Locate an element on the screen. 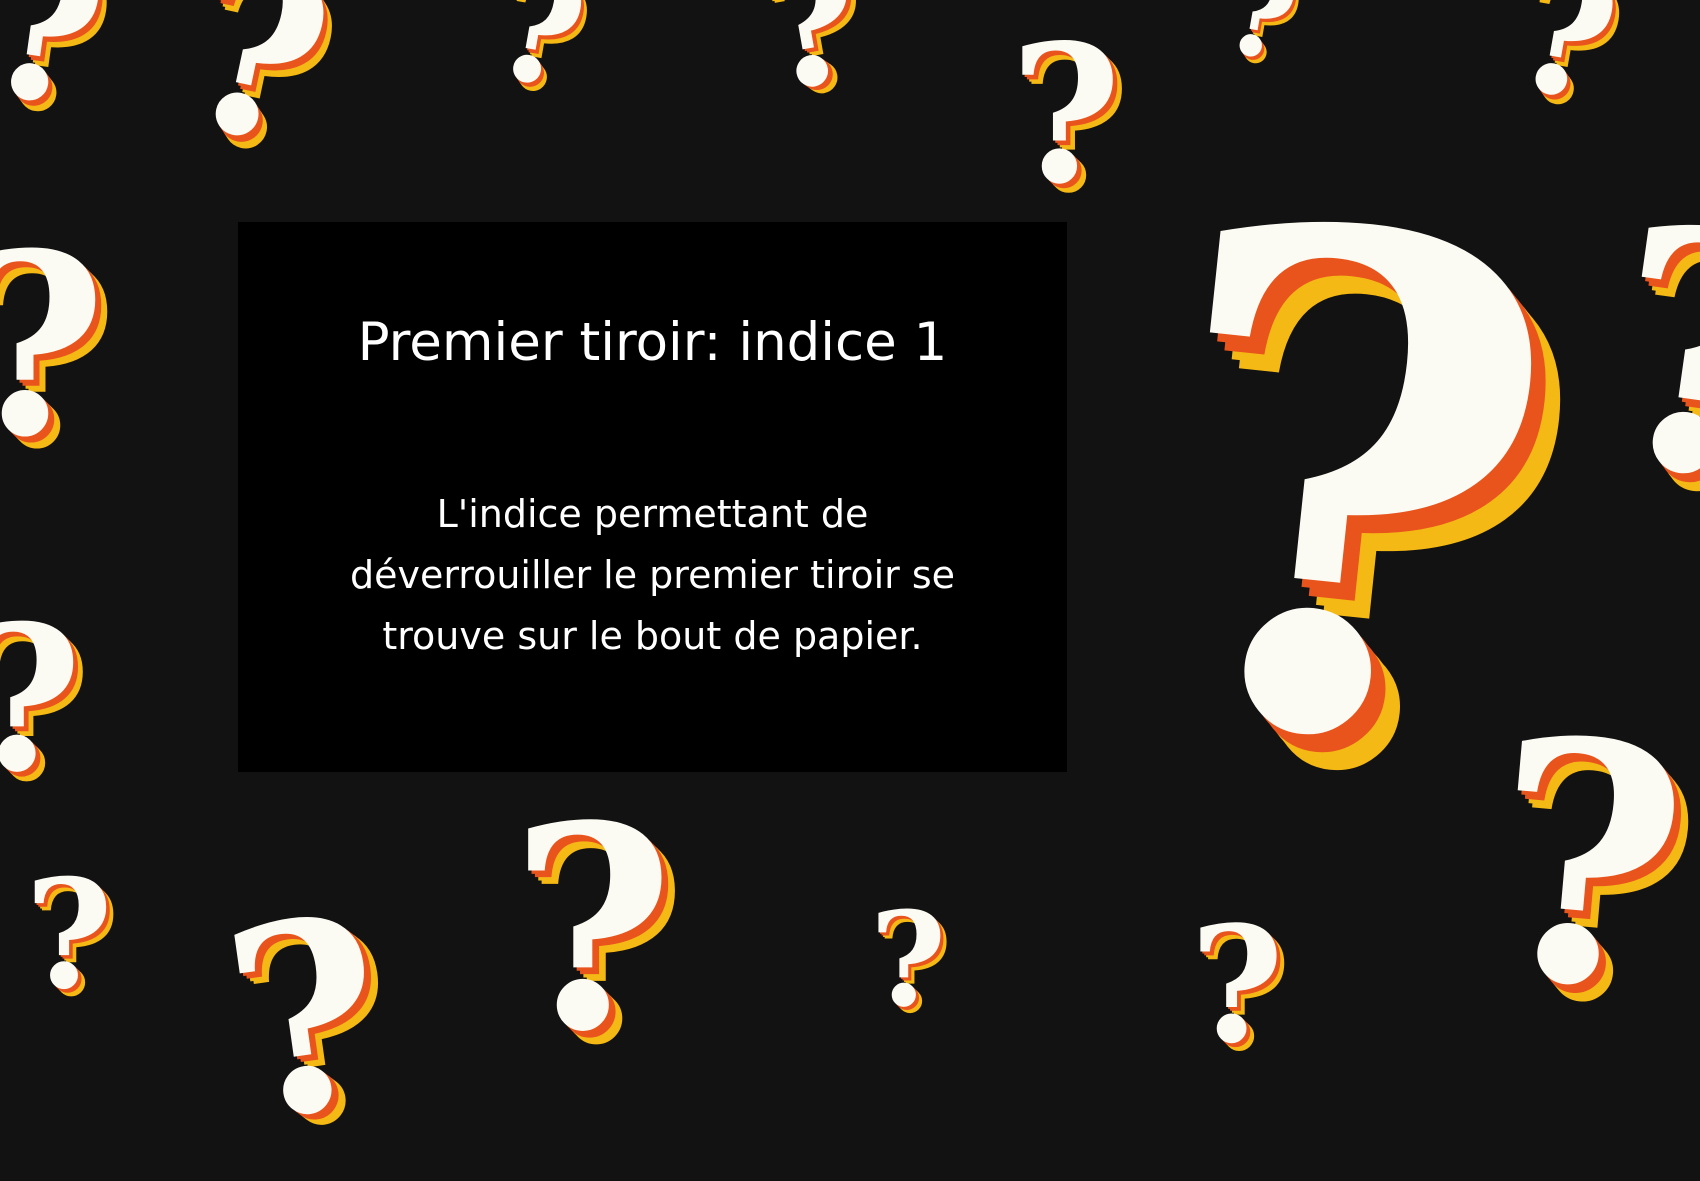 The height and width of the screenshot is (1181, 1700). clue-body-line: trouve sur le bout de papier. is located at coordinates (652, 636).